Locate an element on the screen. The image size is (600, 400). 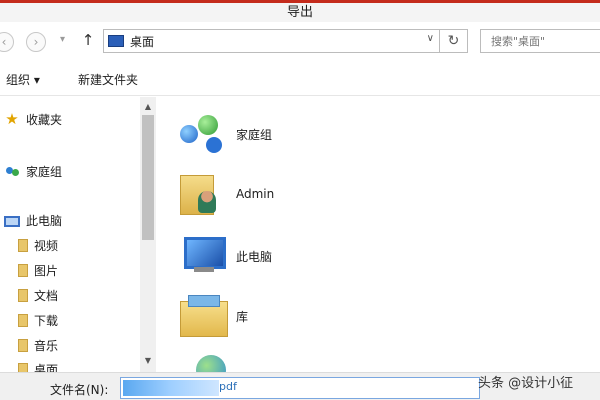
sidebar-item-favorites: ★ 收藏夹 is located at coordinates (33, 119).